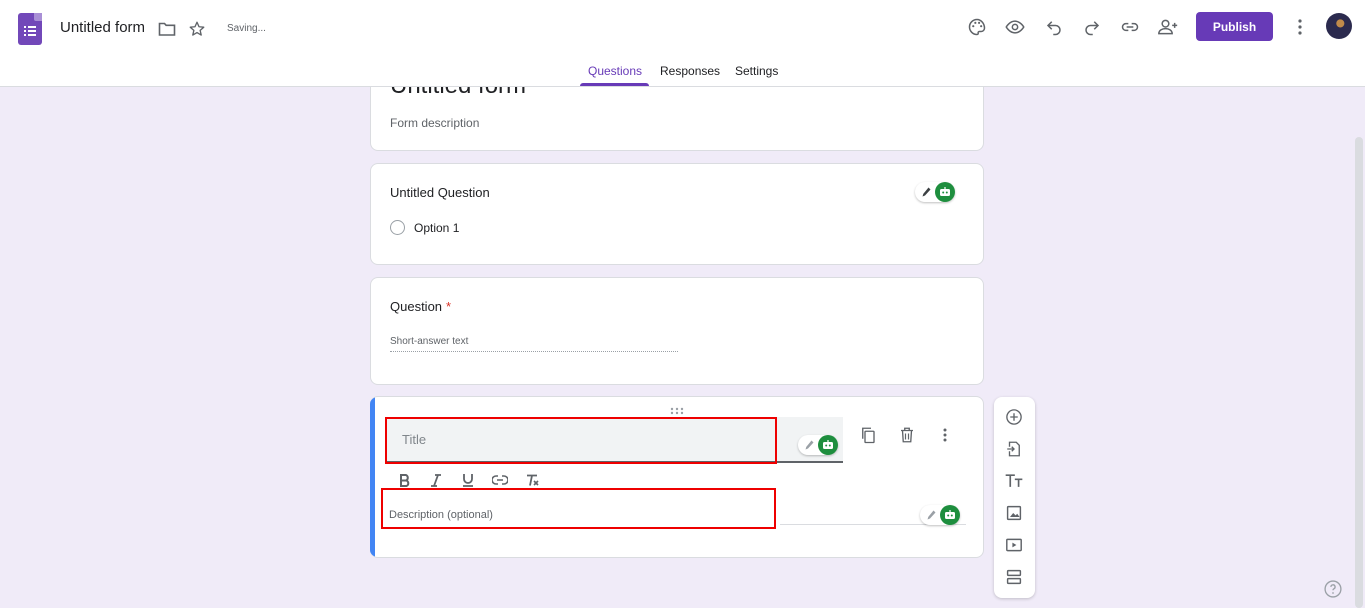  I want to click on preview-eye-icon, so click(1015, 27).